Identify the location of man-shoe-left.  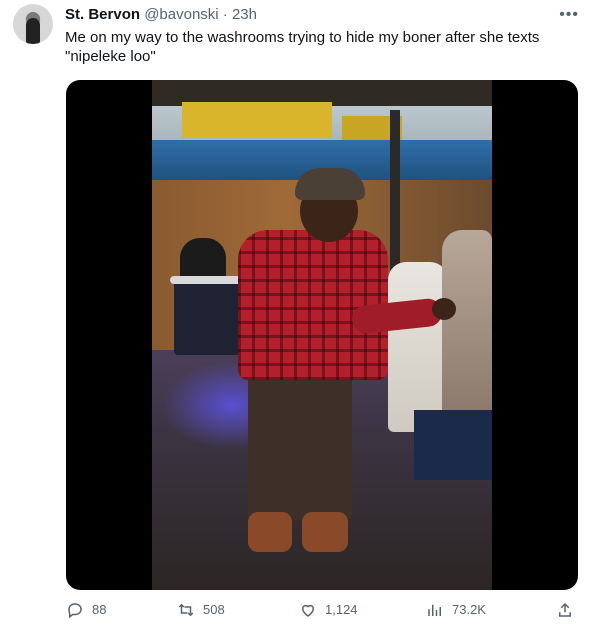
(270, 532).